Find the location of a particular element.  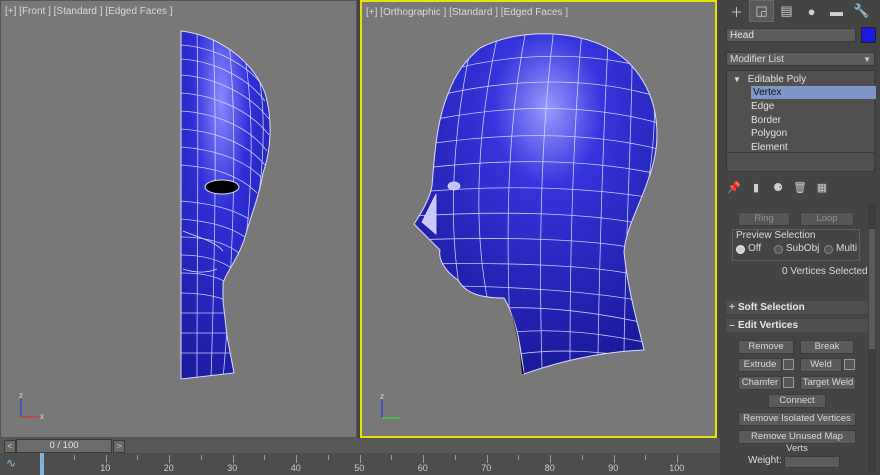

utilities-tab: 🔧 is located at coordinates (861, 11).